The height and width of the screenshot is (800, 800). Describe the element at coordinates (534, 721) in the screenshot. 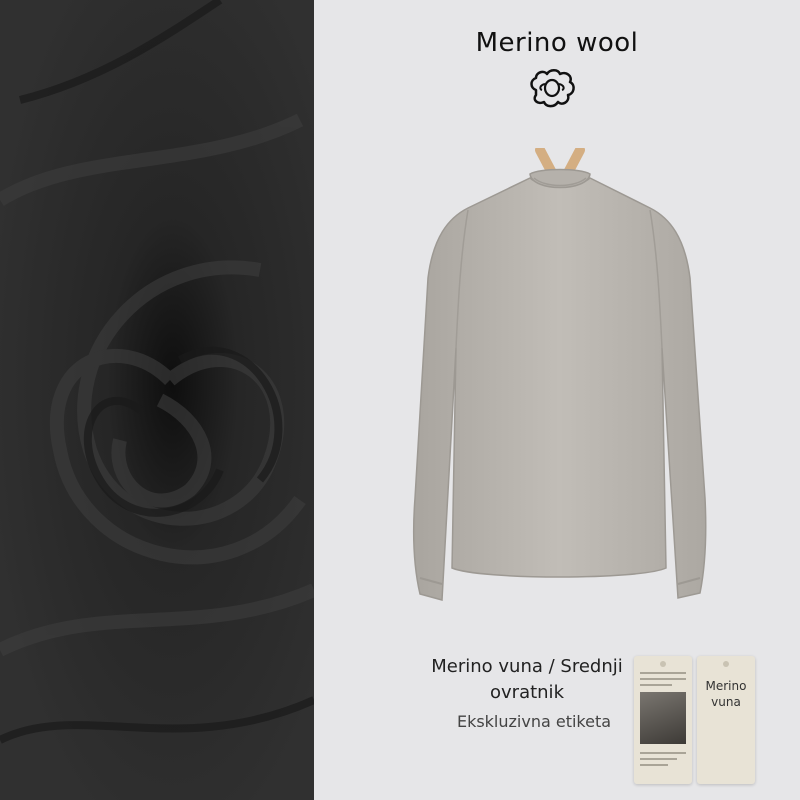

I see `caption-subtitle: Ekskluzivna etiketa` at that location.